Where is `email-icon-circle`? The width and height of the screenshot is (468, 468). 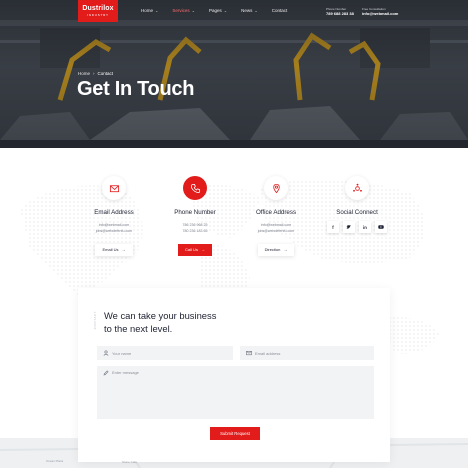 email-icon-circle is located at coordinates (114, 188).